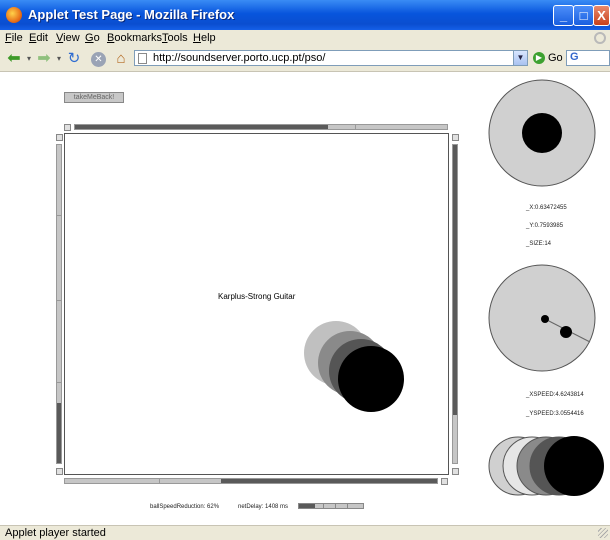 This screenshot has width=610, height=540. Describe the element at coordinates (444, 481) in the screenshot. I see `bottom-slider-right-end` at that location.